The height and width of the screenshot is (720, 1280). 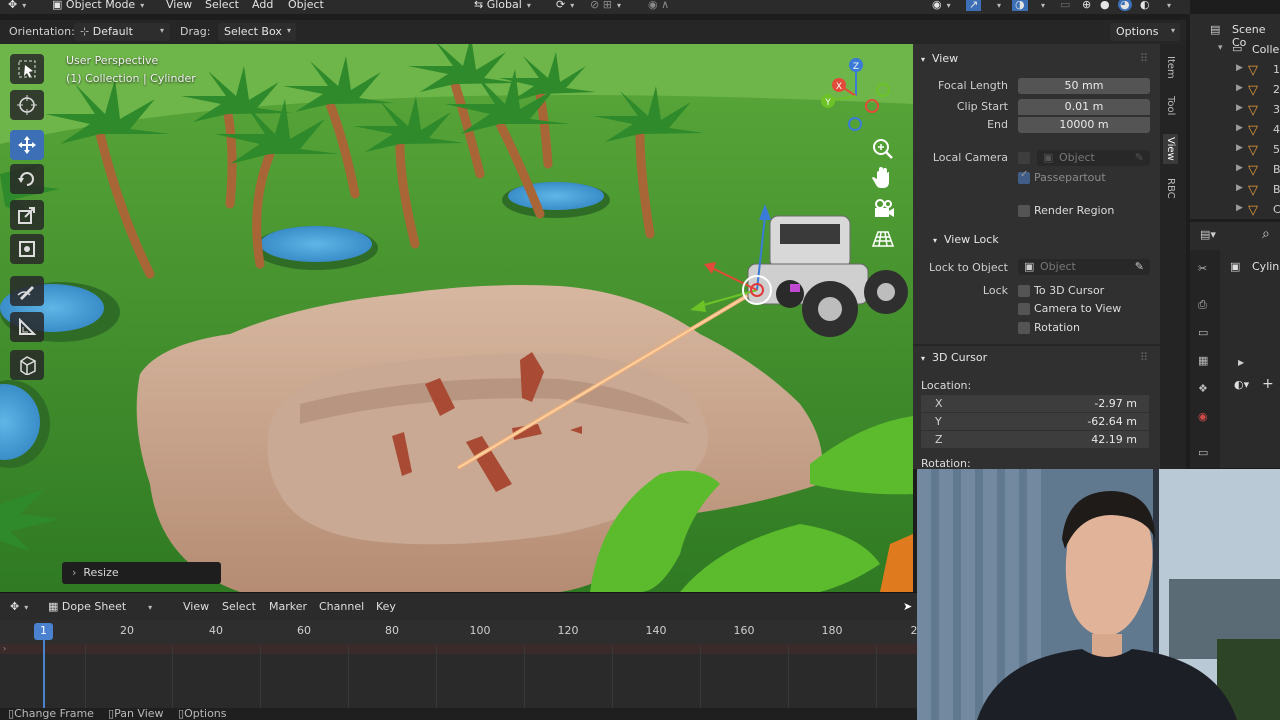 What do you see at coordinates (954, 357) in the screenshot?
I see `3d-cursor-header: ▾ 3D Cursor` at bounding box center [954, 357].